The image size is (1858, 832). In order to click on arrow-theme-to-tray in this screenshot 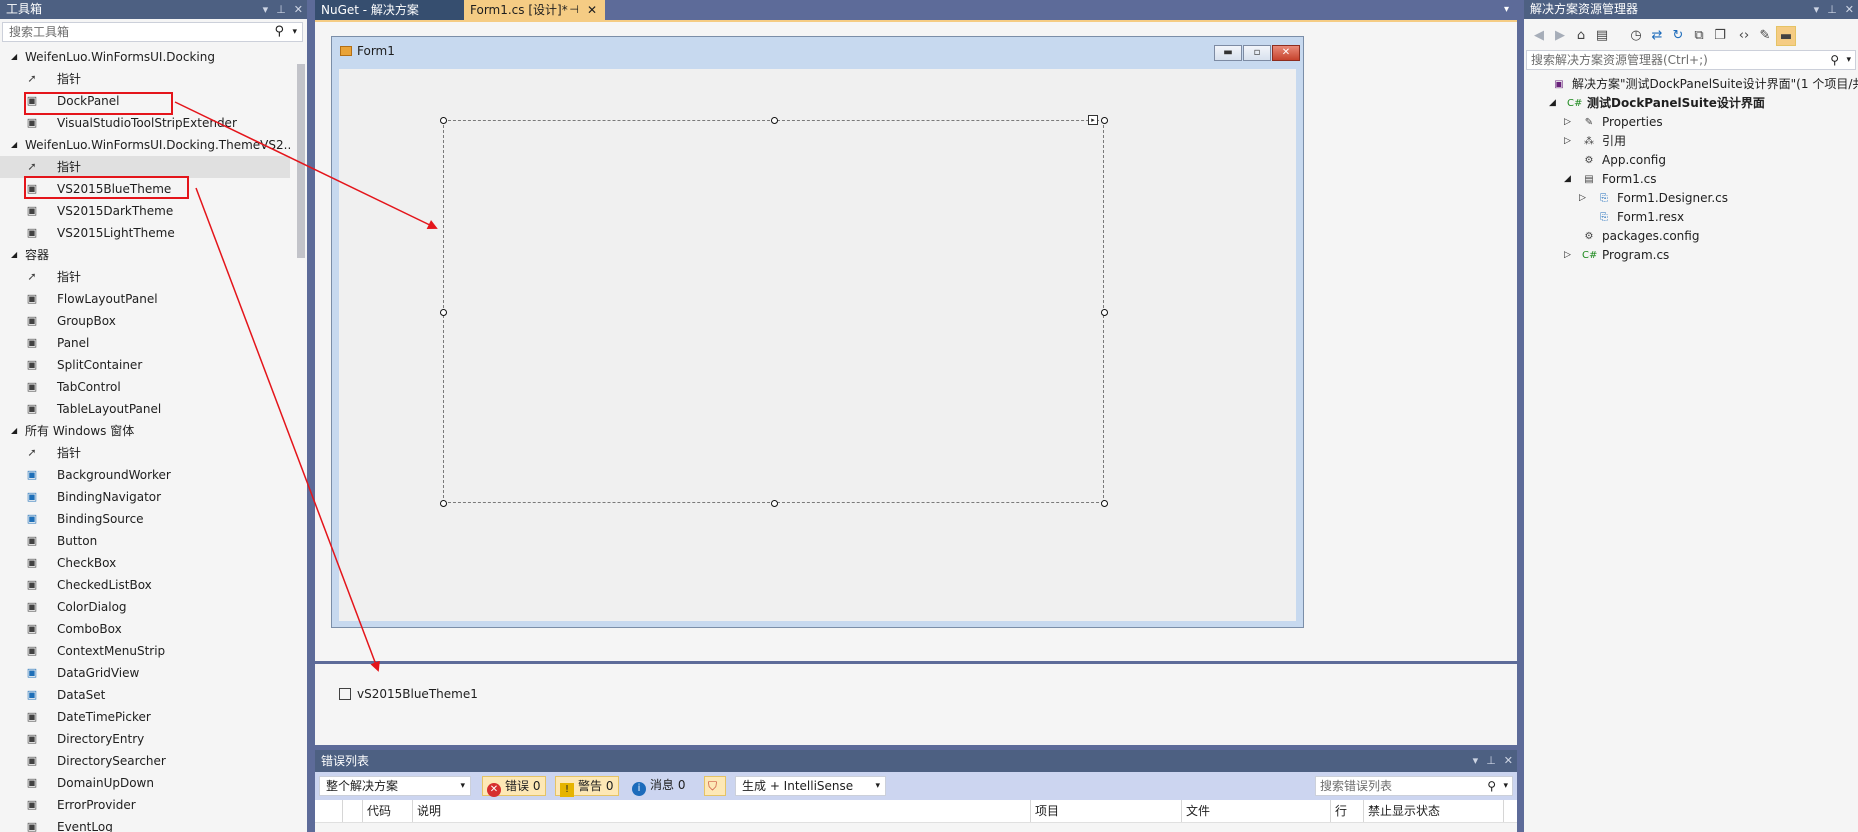, I will do `click(287, 429)`.